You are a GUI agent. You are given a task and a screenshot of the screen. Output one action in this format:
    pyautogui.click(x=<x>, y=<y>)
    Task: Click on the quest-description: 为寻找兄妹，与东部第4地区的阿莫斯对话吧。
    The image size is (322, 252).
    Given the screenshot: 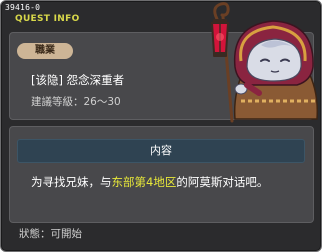 What is the action you would take?
    pyautogui.click(x=149, y=182)
    